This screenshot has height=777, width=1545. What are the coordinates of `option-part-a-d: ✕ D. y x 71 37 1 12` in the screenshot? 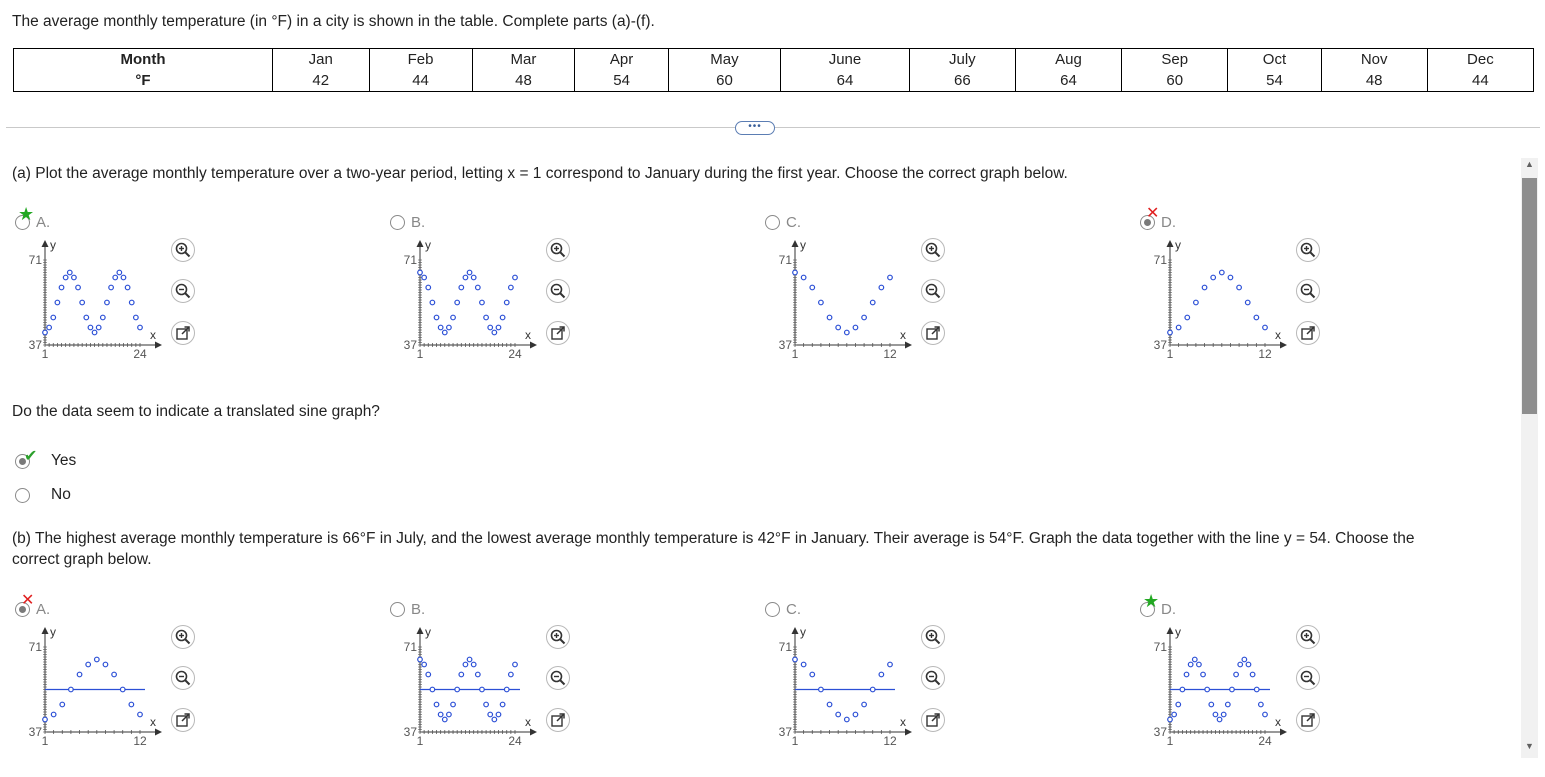 It's located at (1310, 298).